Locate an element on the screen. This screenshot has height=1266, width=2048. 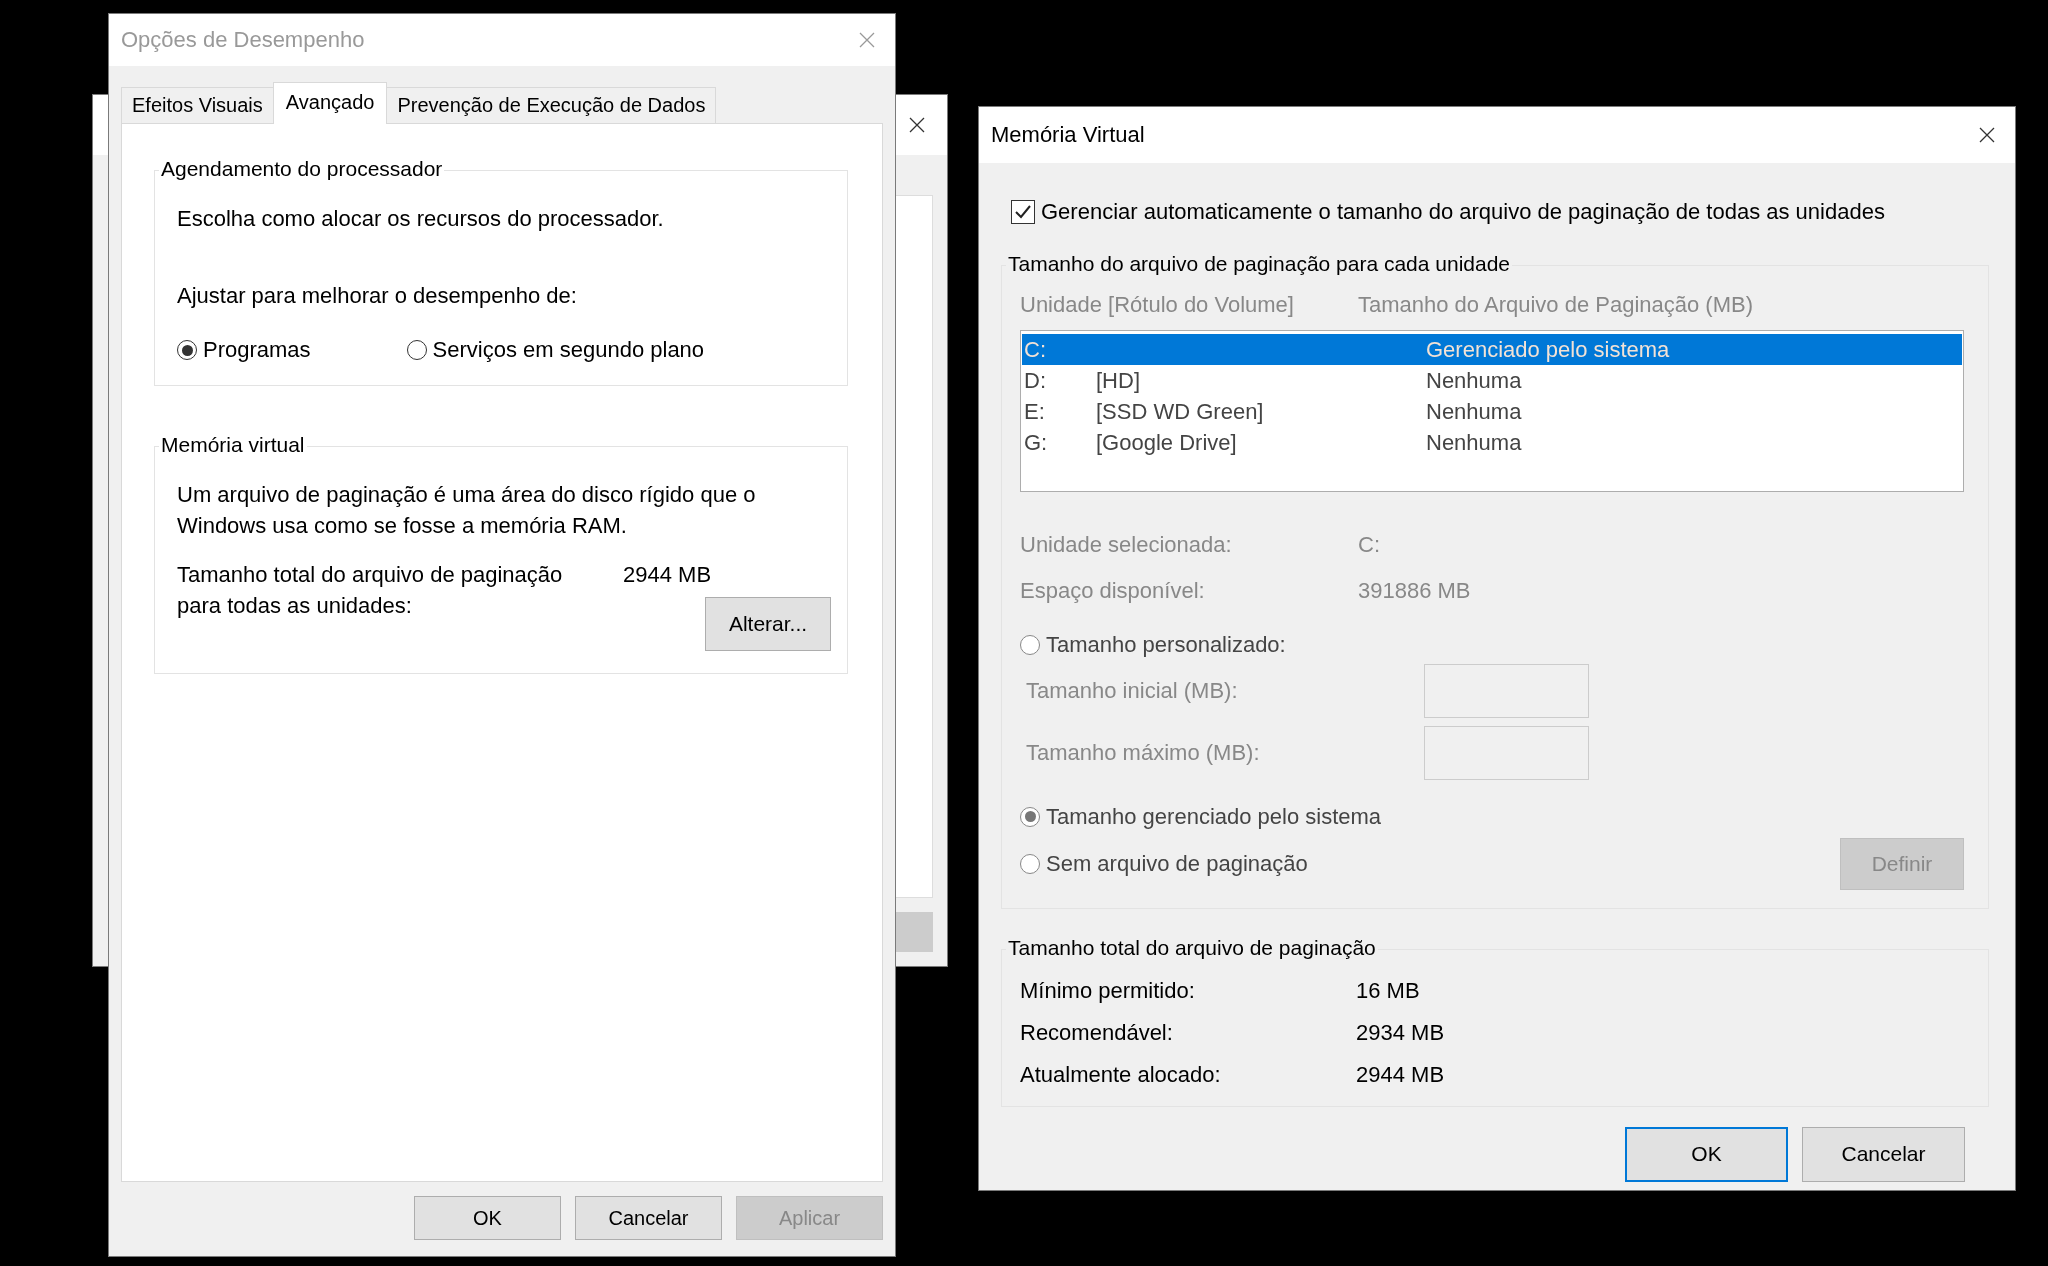
column-header: Tamanho do Arquivo de Paginação (MB) is located at coordinates (1555, 305).